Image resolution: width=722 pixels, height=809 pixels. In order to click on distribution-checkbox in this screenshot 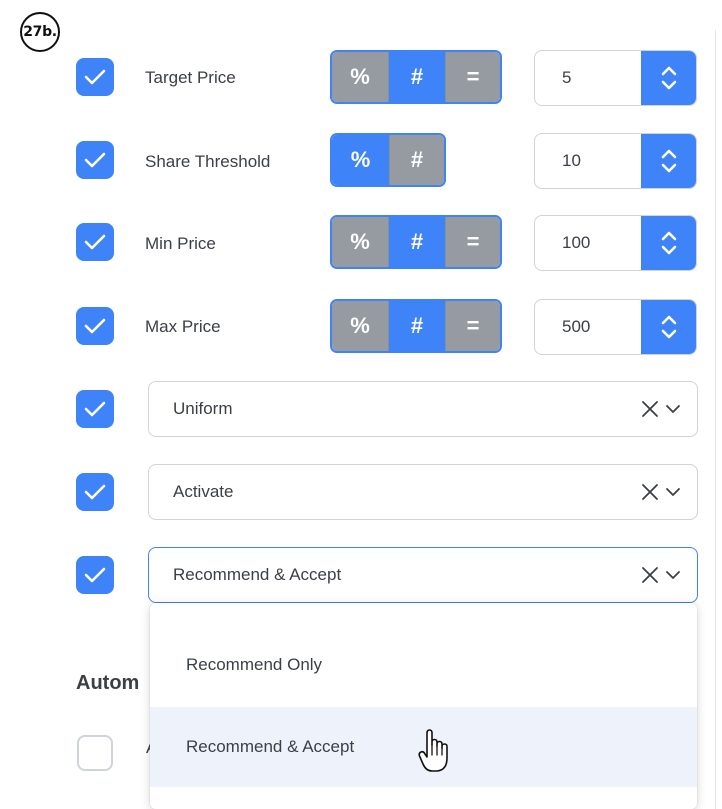, I will do `click(95, 409)`.